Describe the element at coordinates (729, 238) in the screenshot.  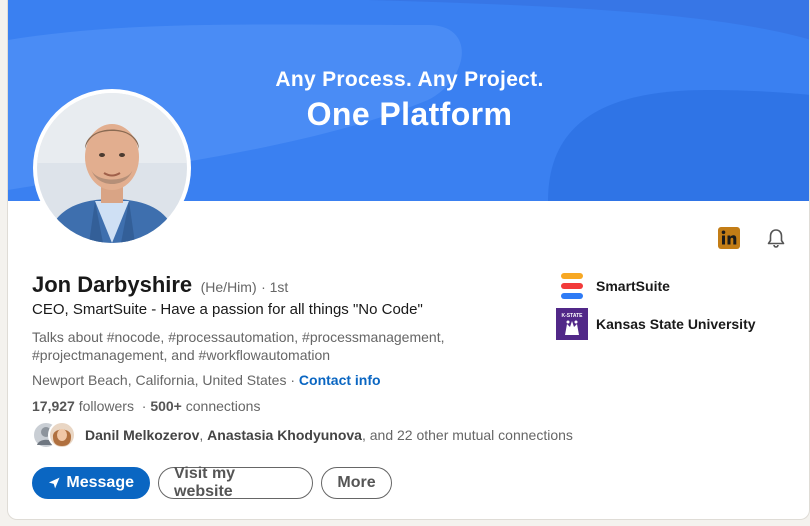
I see `linkedin-icon` at that location.